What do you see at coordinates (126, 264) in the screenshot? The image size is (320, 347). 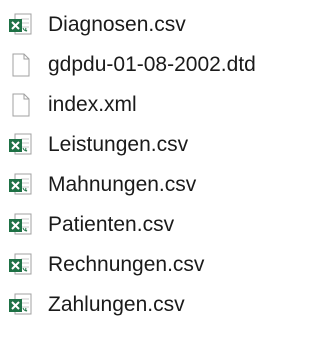 I see `file-name: Rechnungen.csv` at bounding box center [126, 264].